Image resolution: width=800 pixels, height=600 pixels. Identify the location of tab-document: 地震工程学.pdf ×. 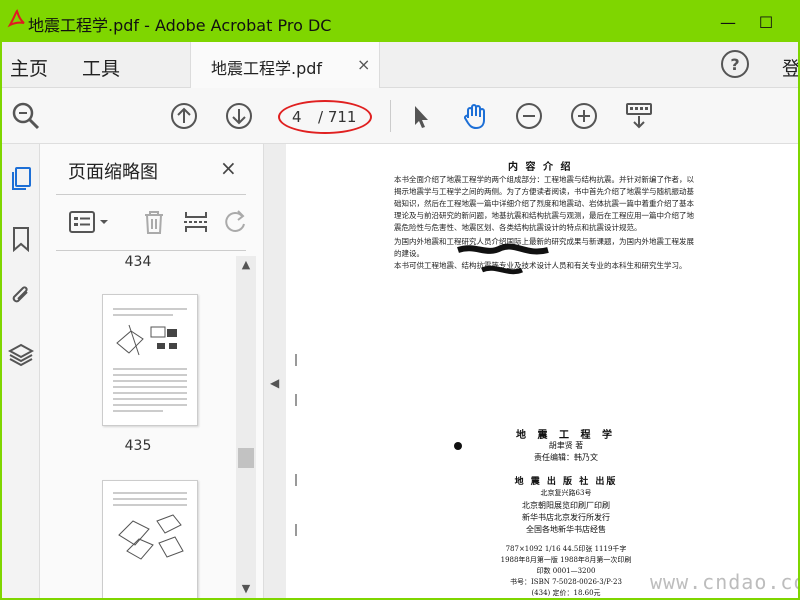
(285, 65).